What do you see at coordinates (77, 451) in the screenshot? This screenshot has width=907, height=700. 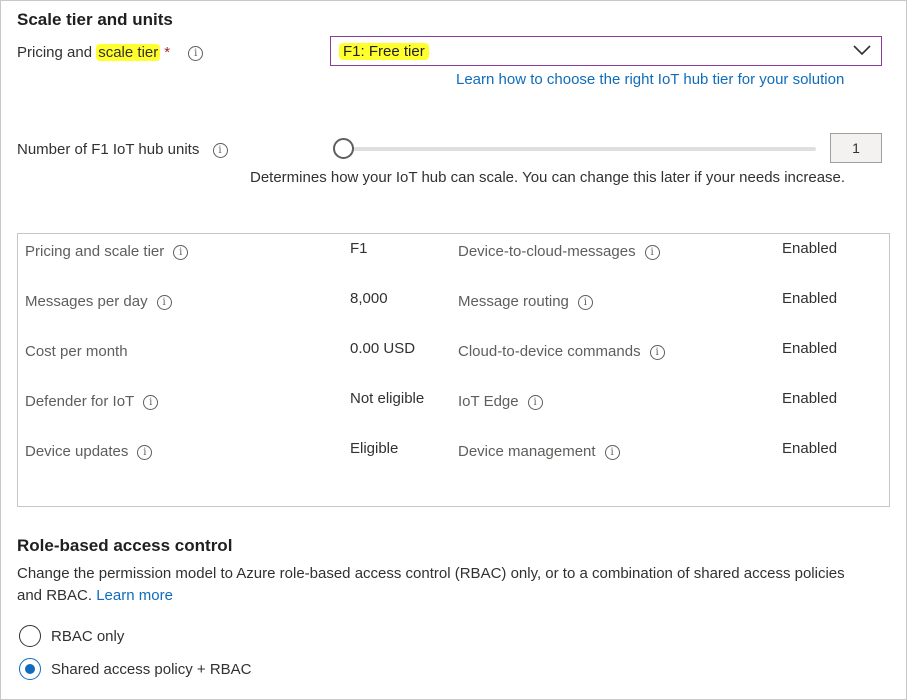 I see `summary-label-text: Device updates` at bounding box center [77, 451].